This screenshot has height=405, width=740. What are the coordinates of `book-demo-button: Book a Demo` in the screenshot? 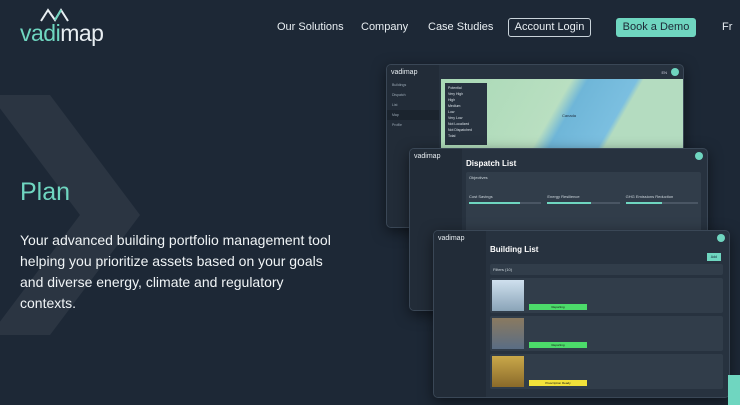 It's located at (656, 27).